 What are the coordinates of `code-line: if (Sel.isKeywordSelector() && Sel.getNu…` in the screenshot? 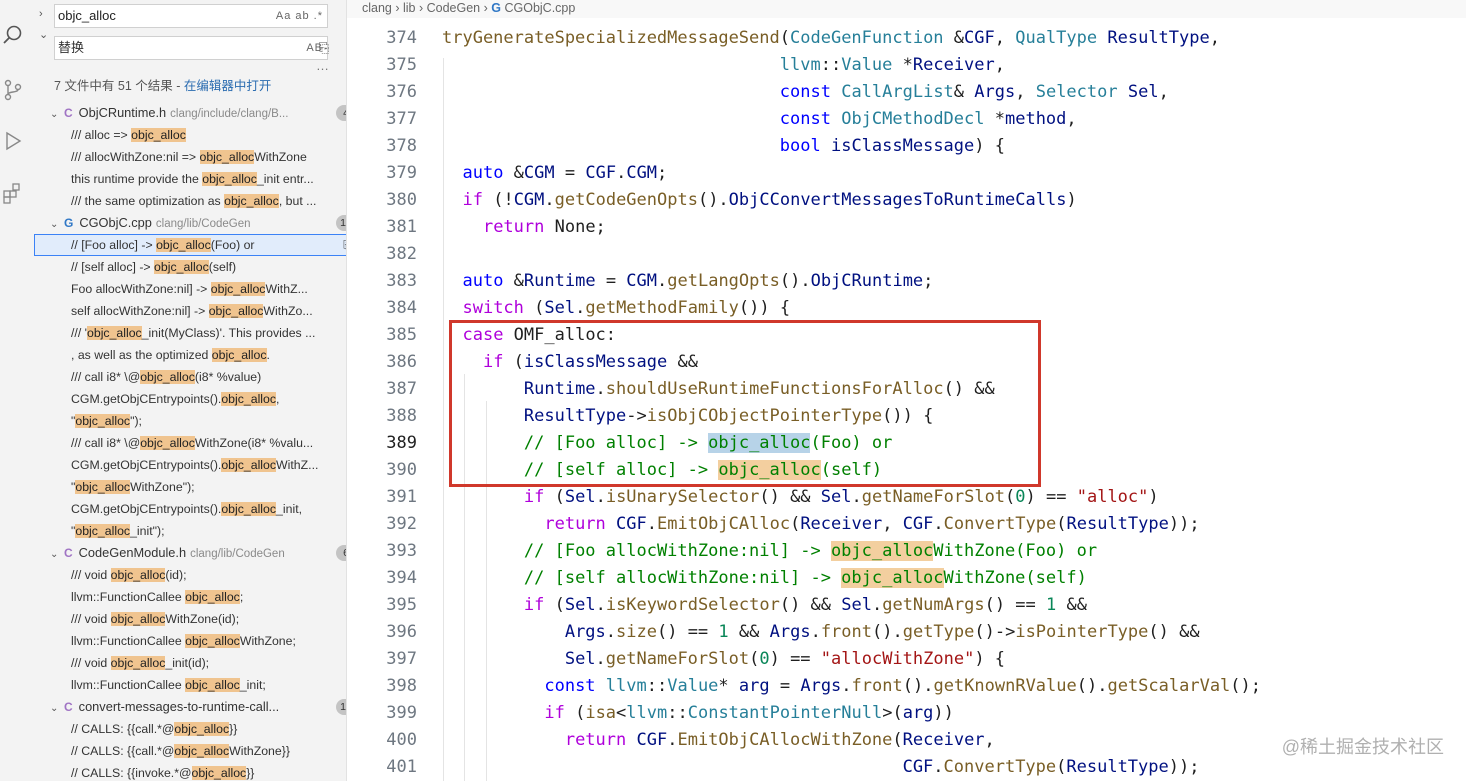 It's located at (764, 605).